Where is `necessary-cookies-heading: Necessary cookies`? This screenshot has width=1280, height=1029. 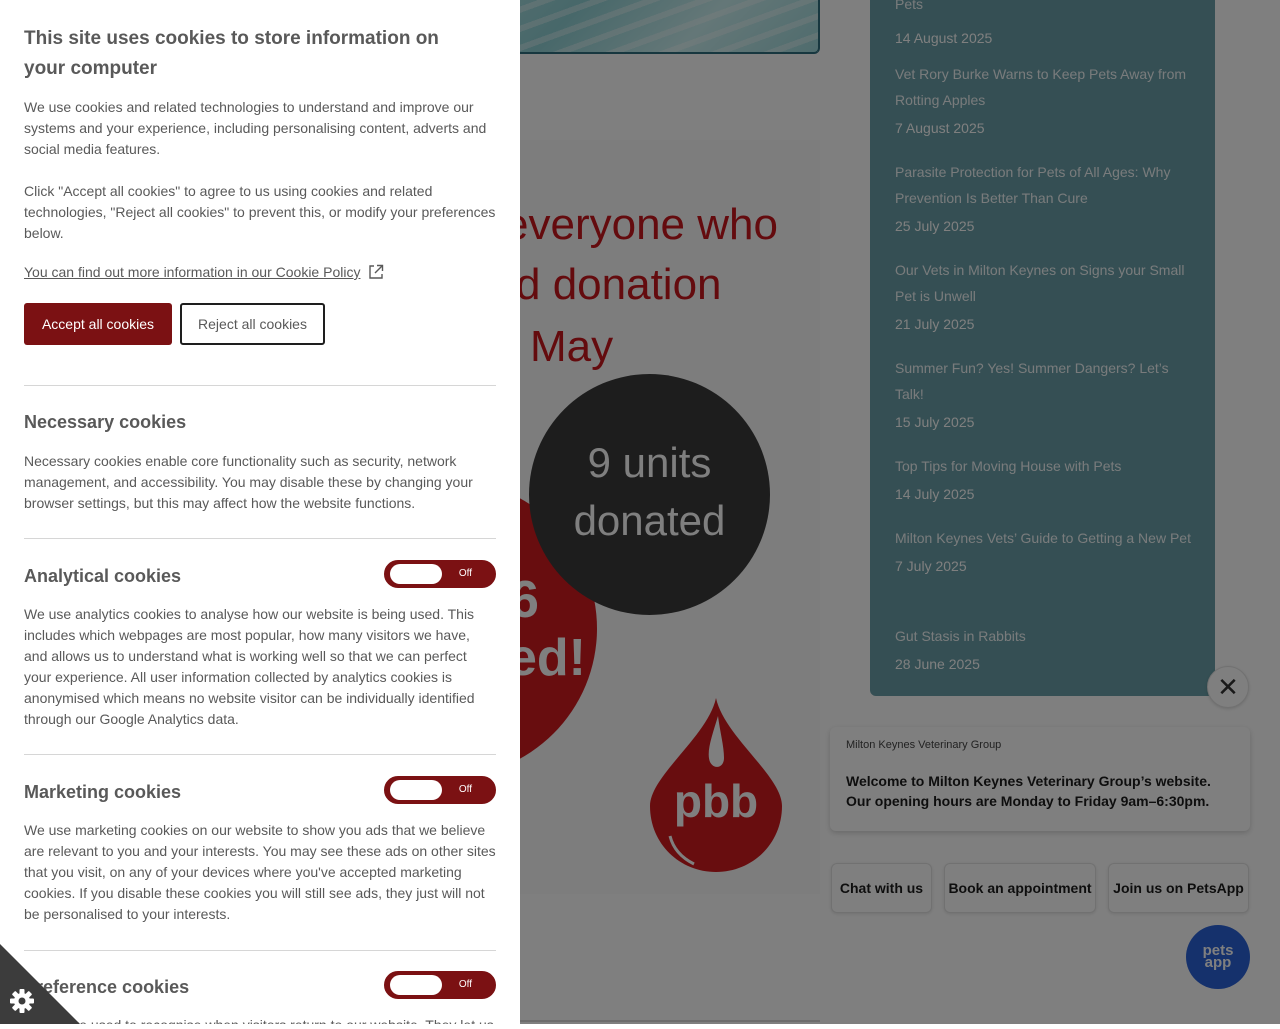
necessary-cookies-heading: Necessary cookies is located at coordinates (105, 422).